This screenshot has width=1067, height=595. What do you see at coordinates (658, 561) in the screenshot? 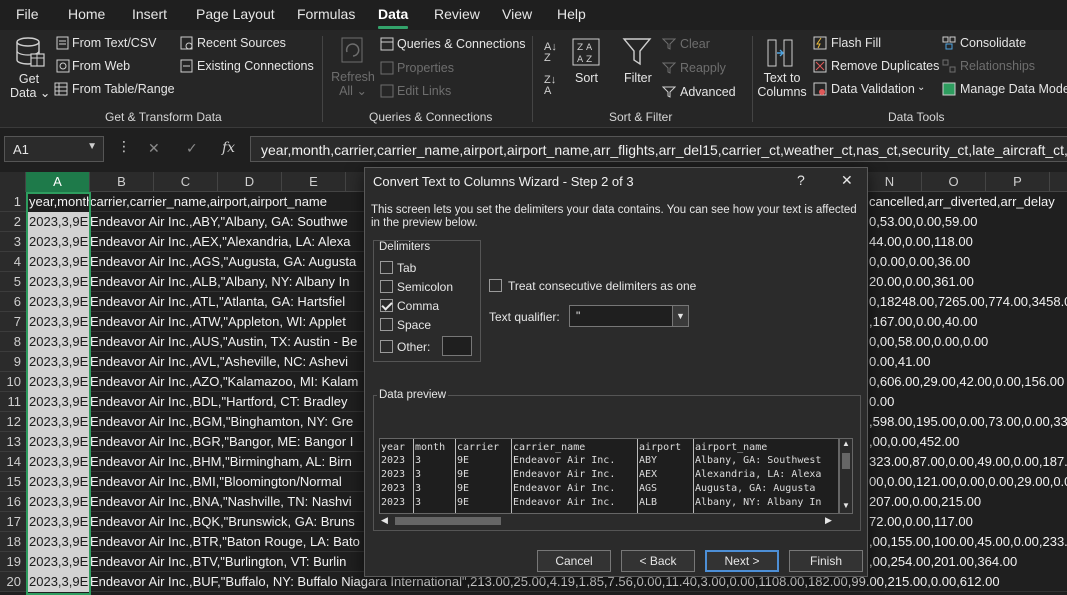
I see `back-button: < Back` at bounding box center [658, 561].